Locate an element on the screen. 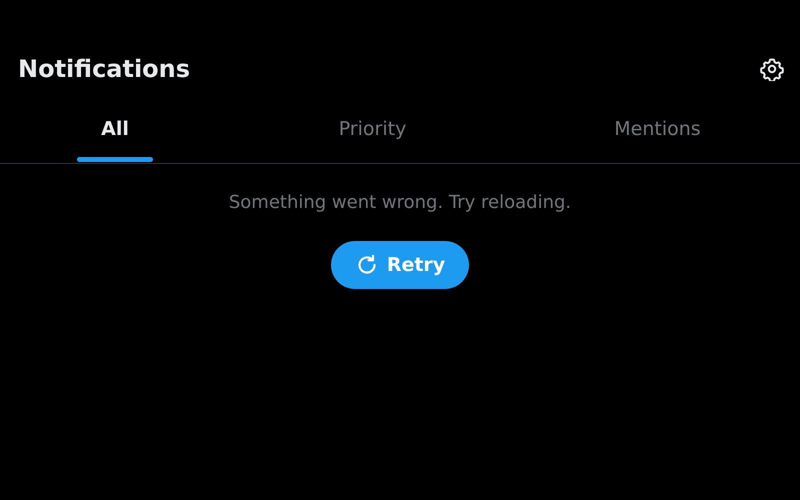 The width and height of the screenshot is (800, 500). tab: Mentions is located at coordinates (657, 129).